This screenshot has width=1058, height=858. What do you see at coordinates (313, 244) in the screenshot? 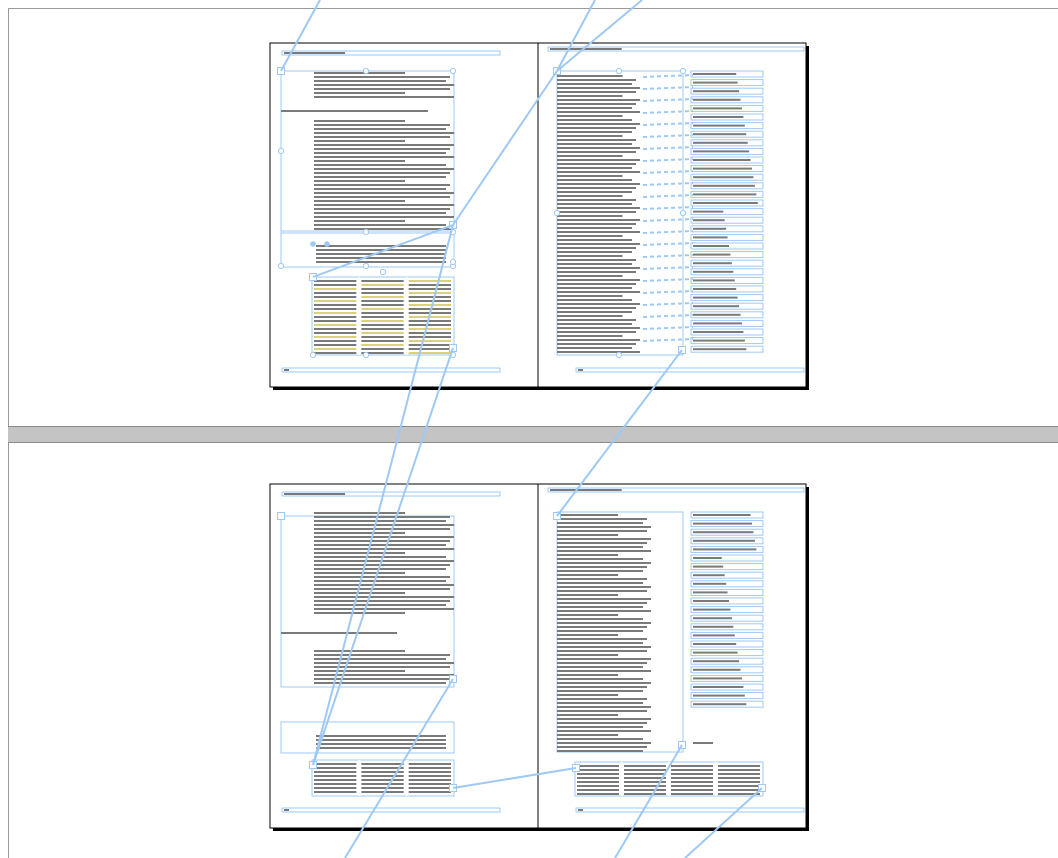
I see `anchor-dot` at bounding box center [313, 244].